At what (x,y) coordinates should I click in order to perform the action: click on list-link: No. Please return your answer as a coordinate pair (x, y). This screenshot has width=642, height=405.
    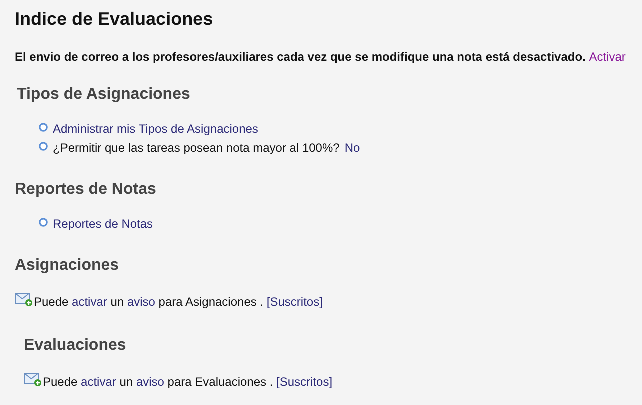
    Looking at the image, I should click on (352, 148).